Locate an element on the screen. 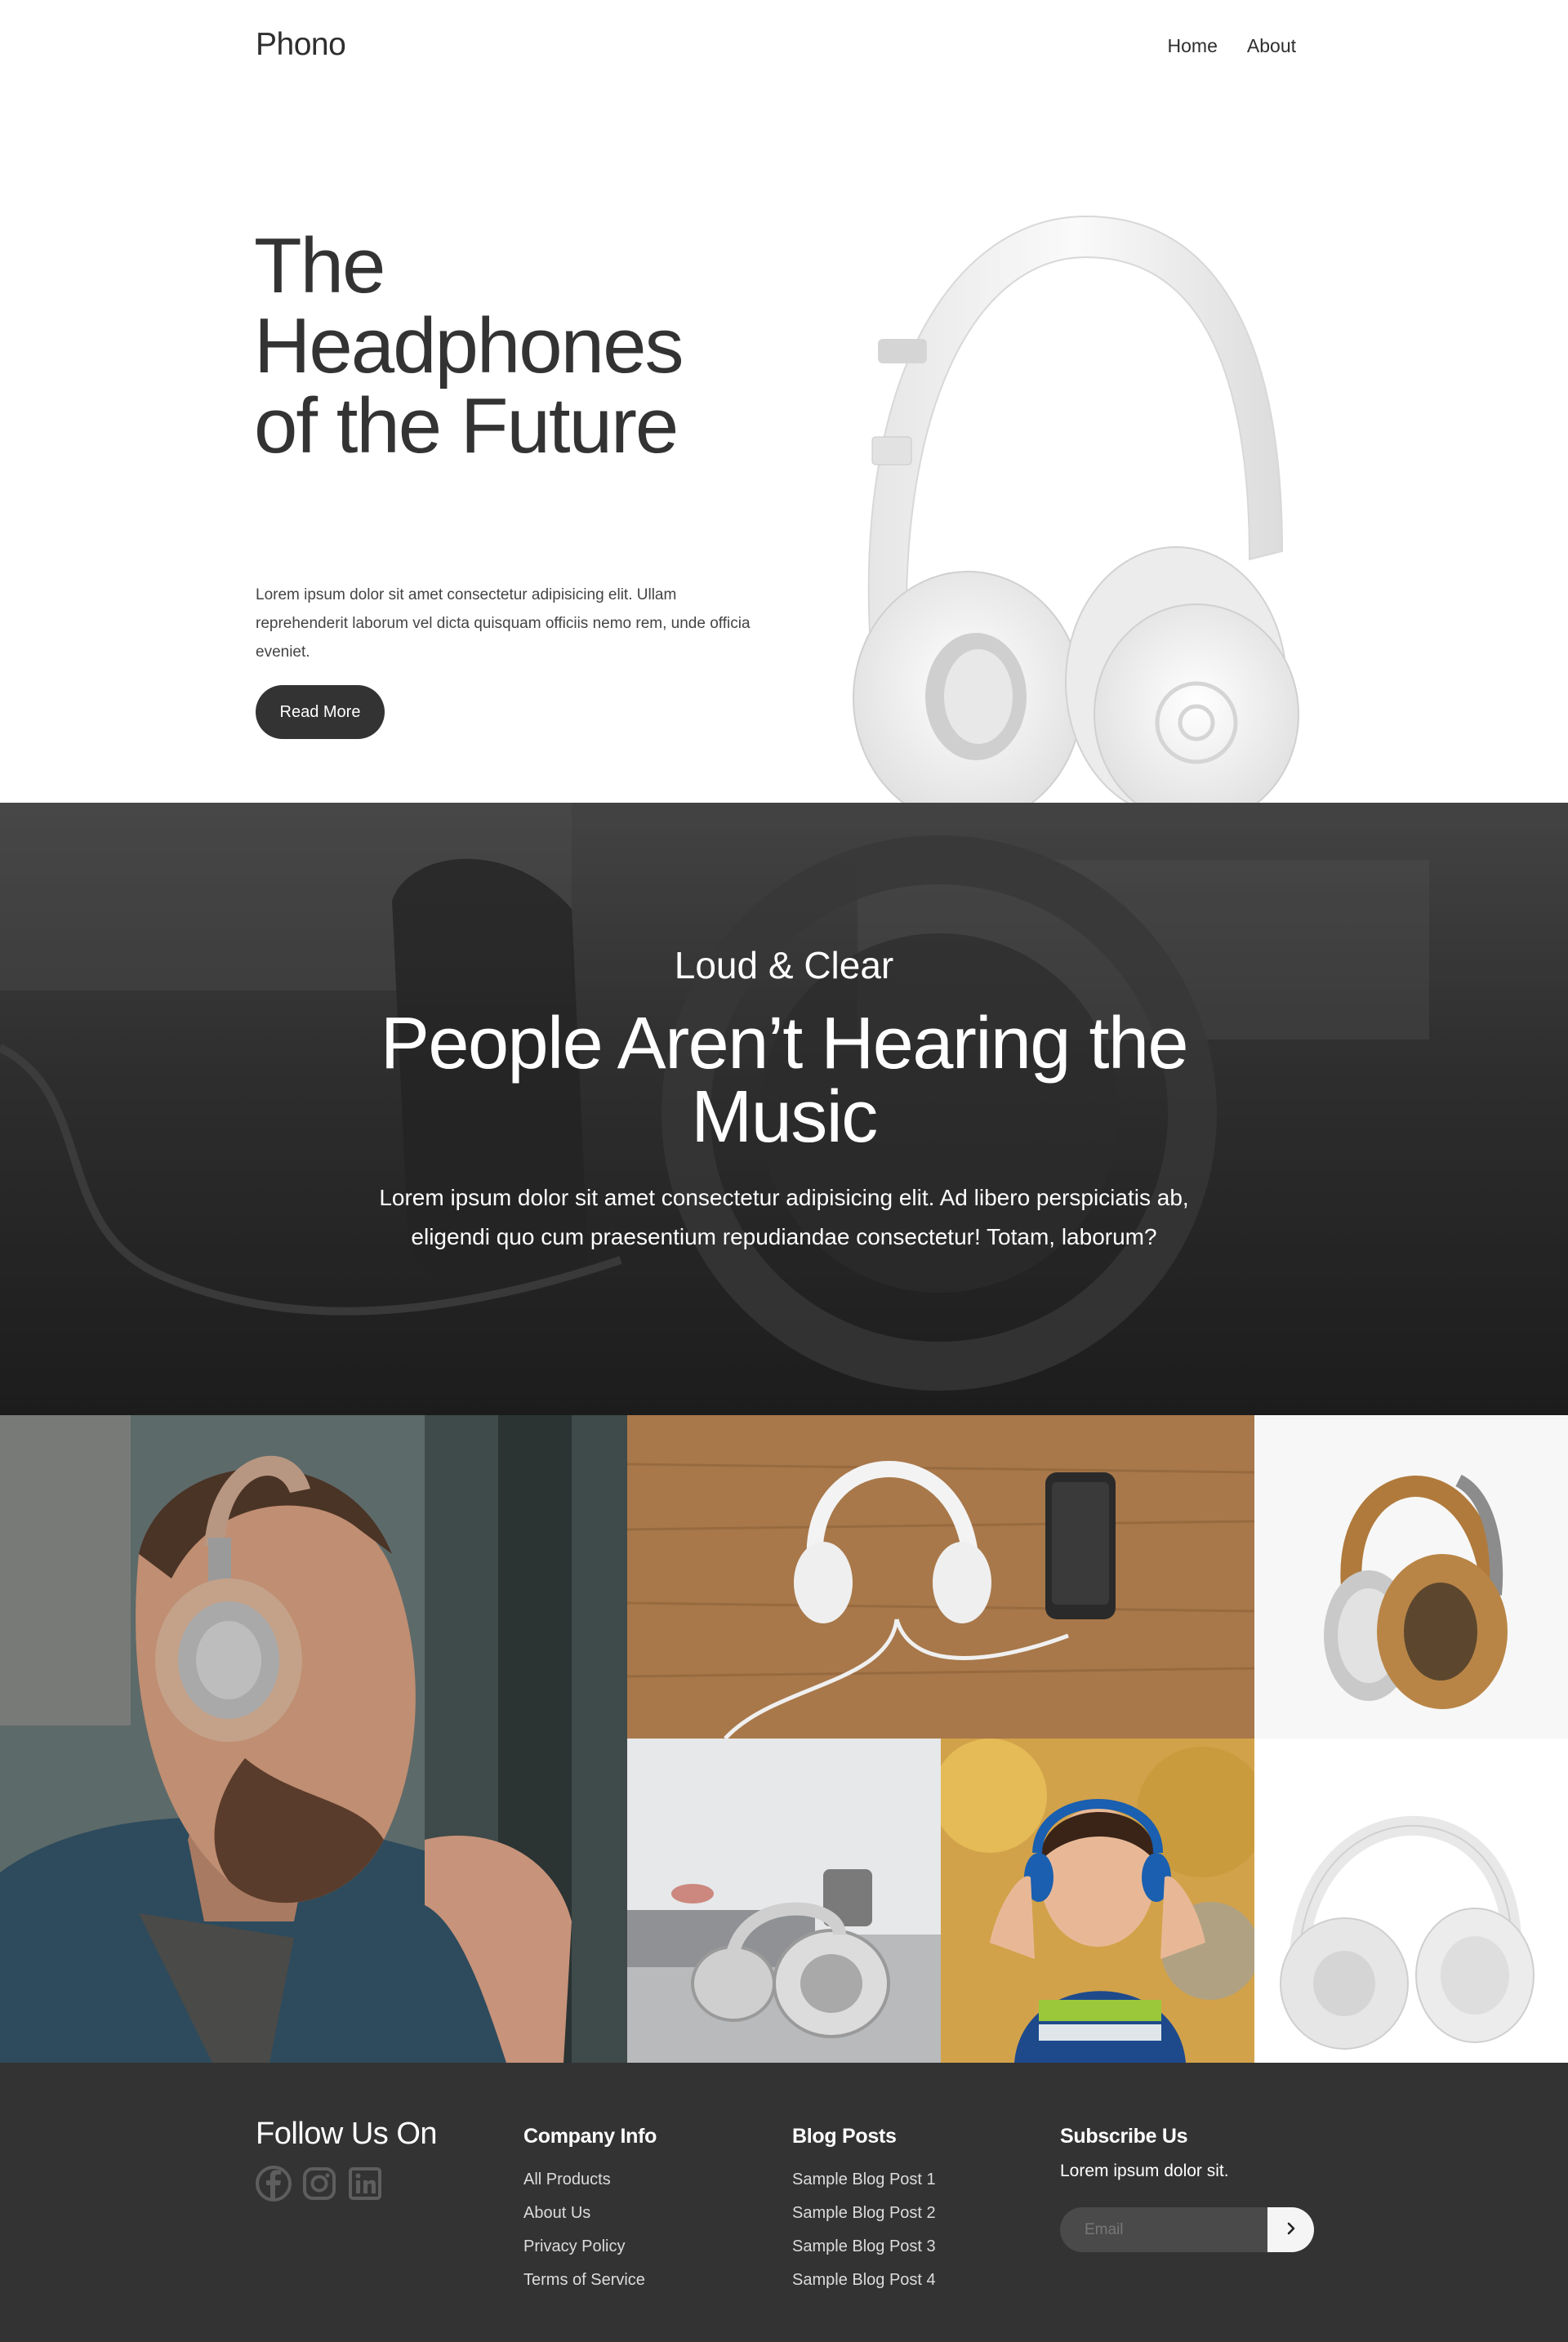 This screenshot has height=2342, width=1568. footer-blog-post-2-text: Sample Blog Post 2 is located at coordinates (864, 2213).